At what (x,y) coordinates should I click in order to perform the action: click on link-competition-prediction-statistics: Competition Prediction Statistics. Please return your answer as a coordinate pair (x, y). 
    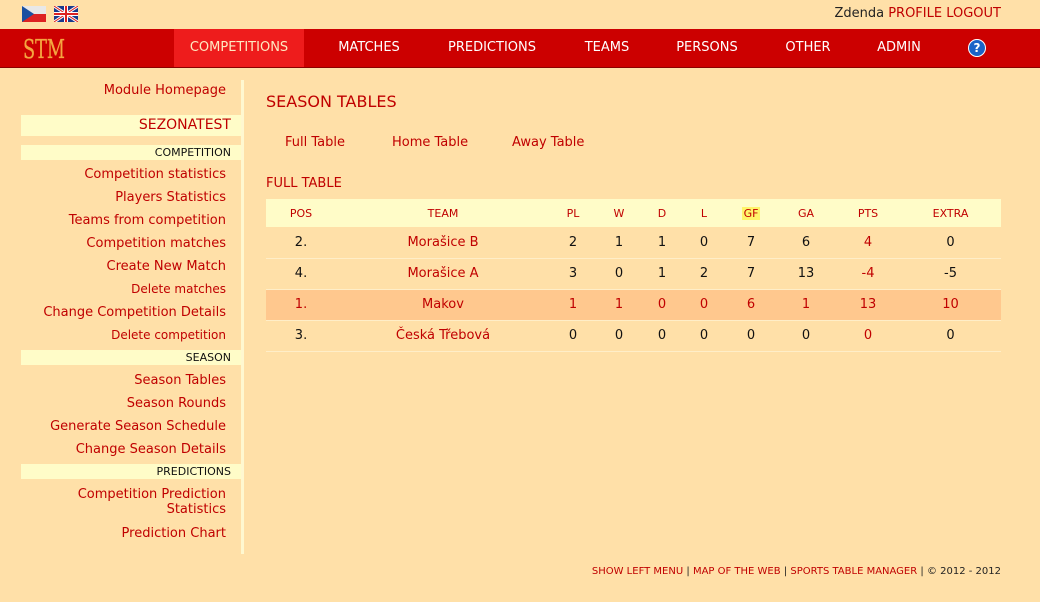
    Looking at the image, I should click on (152, 502).